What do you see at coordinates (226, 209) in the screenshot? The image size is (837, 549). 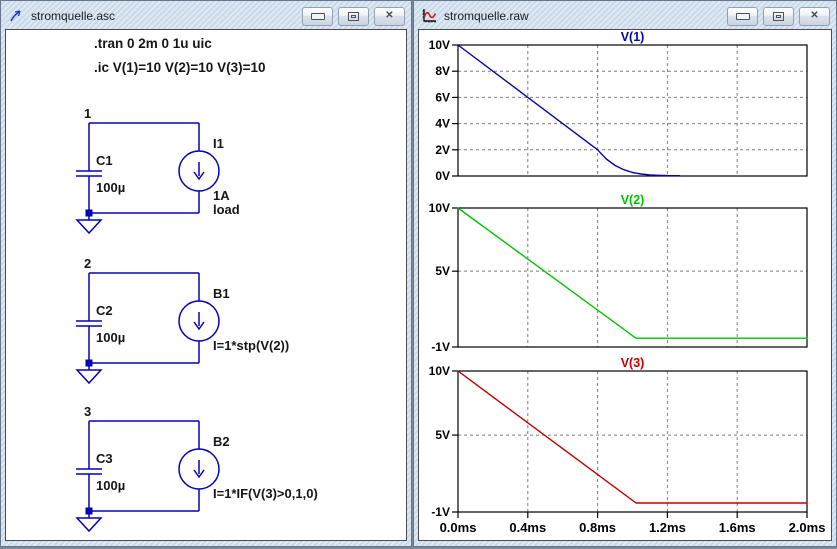 I see `source-extra-label: load` at bounding box center [226, 209].